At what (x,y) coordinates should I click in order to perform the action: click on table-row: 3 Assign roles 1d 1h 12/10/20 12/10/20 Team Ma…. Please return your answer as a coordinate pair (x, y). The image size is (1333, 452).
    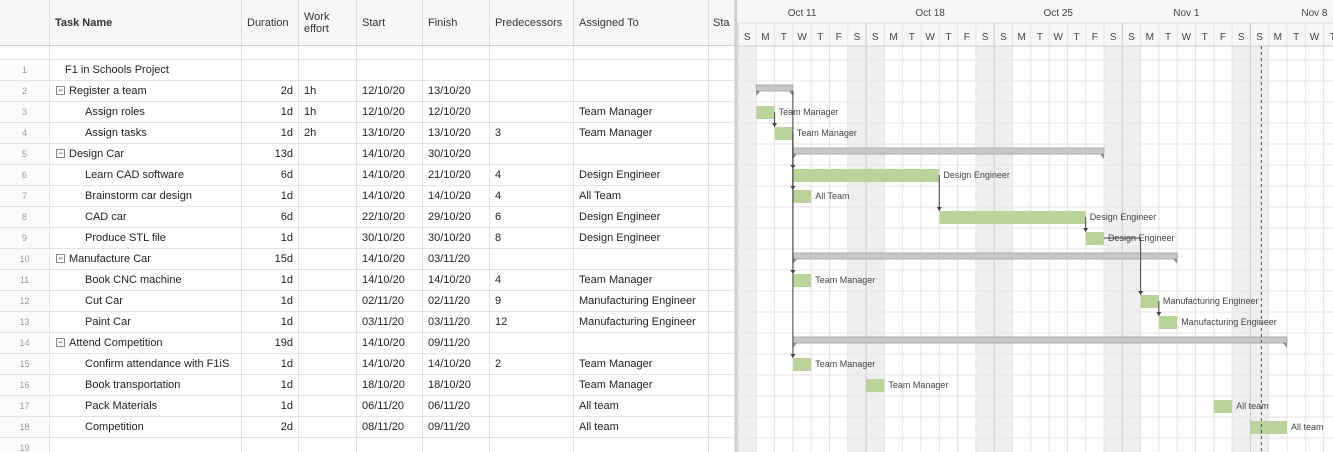
    Looking at the image, I should click on (367, 112).